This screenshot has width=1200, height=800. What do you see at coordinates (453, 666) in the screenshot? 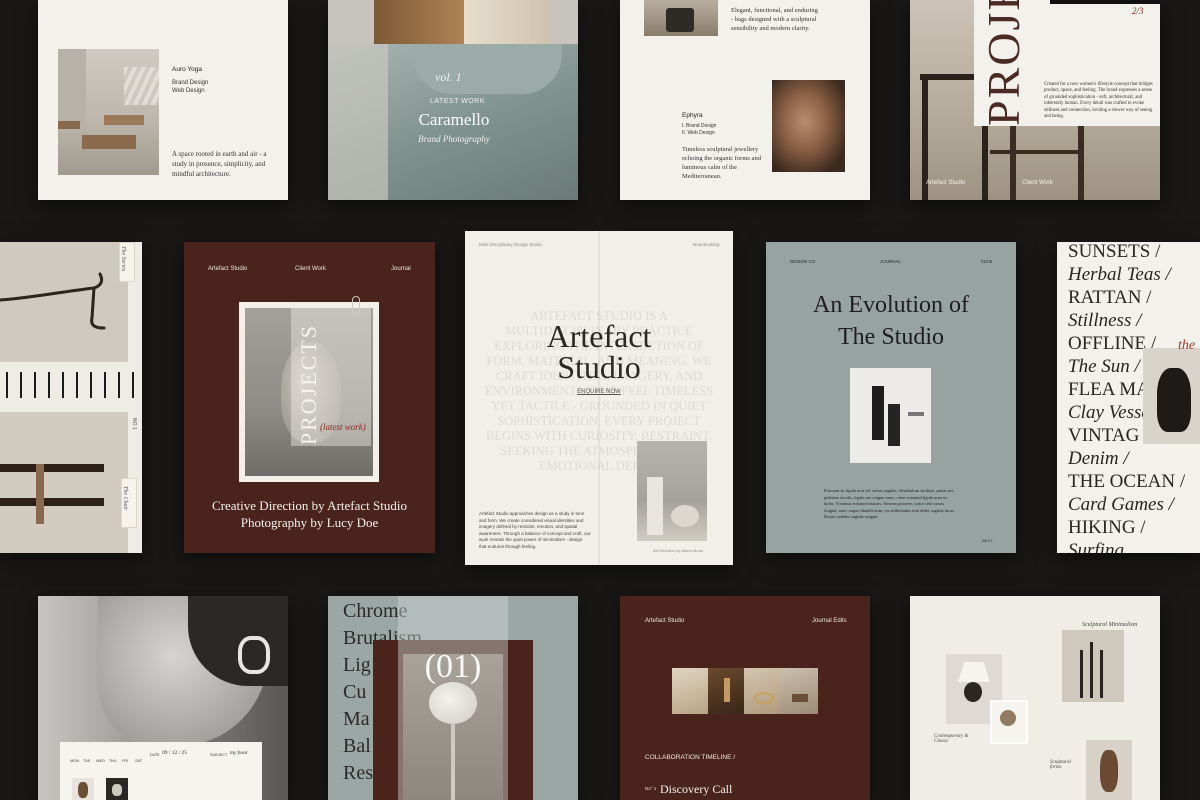
I see `chrome-number: (01)` at bounding box center [453, 666].